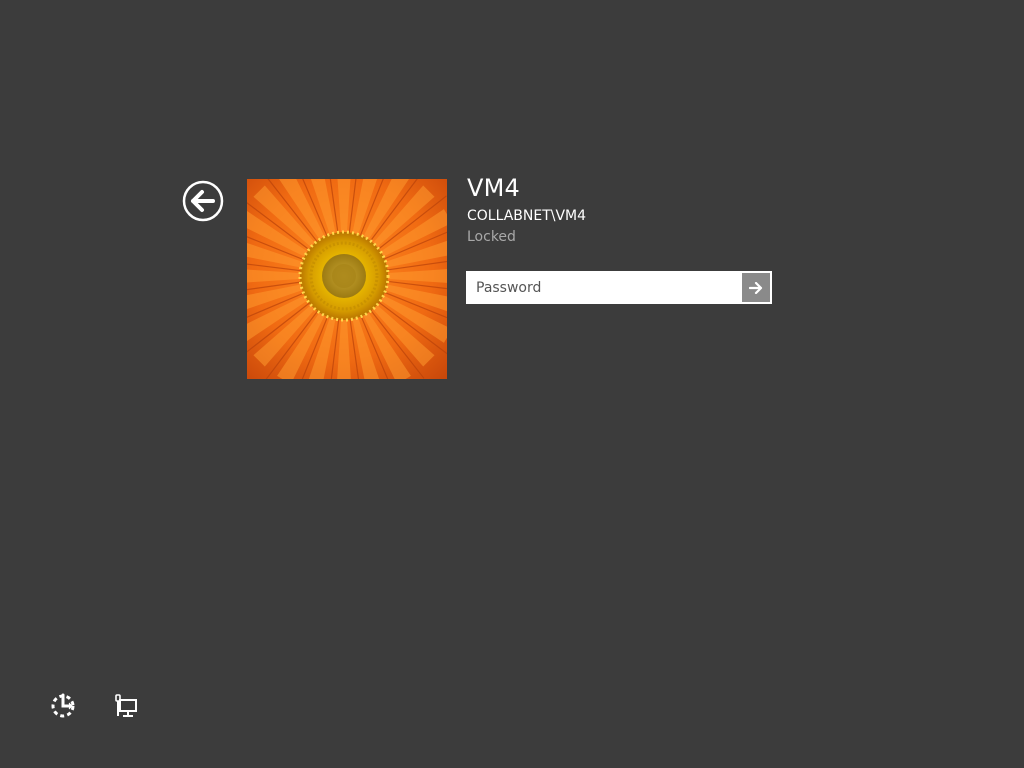 This screenshot has width=1024, height=768. I want to click on password-field-container, so click(619, 287).